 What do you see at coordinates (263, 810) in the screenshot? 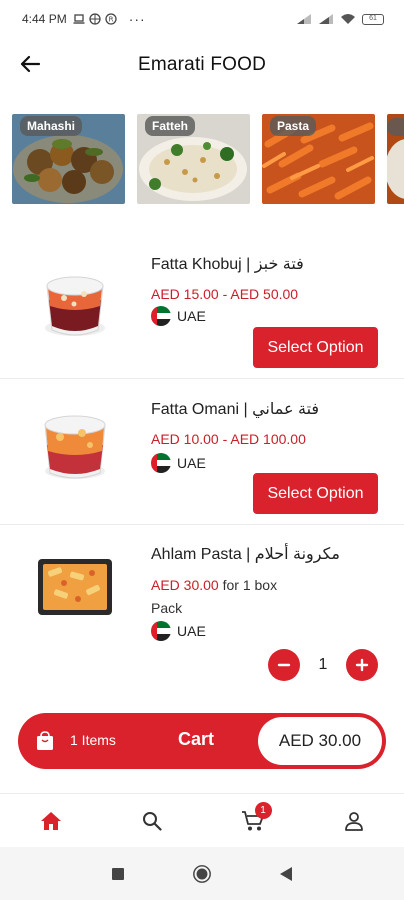
I see `cart-badge: 1` at bounding box center [263, 810].